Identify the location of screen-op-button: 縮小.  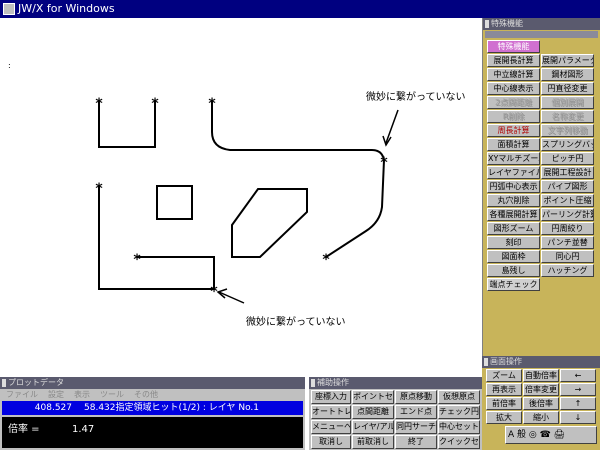
(541, 417).